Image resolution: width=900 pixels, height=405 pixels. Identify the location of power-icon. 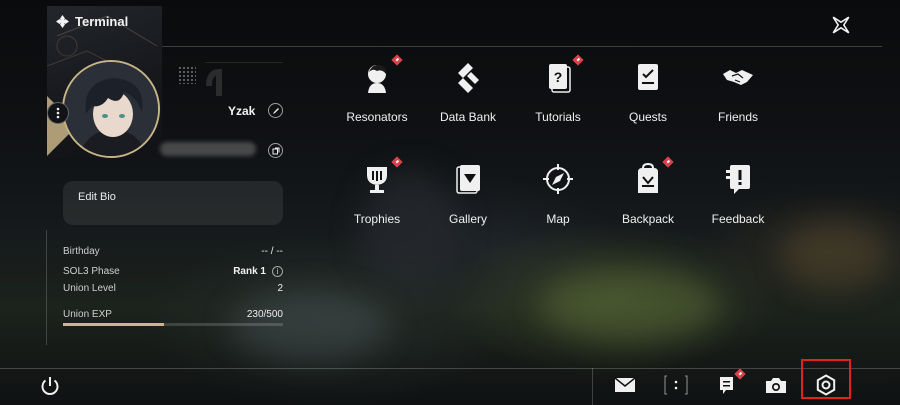
(50, 386).